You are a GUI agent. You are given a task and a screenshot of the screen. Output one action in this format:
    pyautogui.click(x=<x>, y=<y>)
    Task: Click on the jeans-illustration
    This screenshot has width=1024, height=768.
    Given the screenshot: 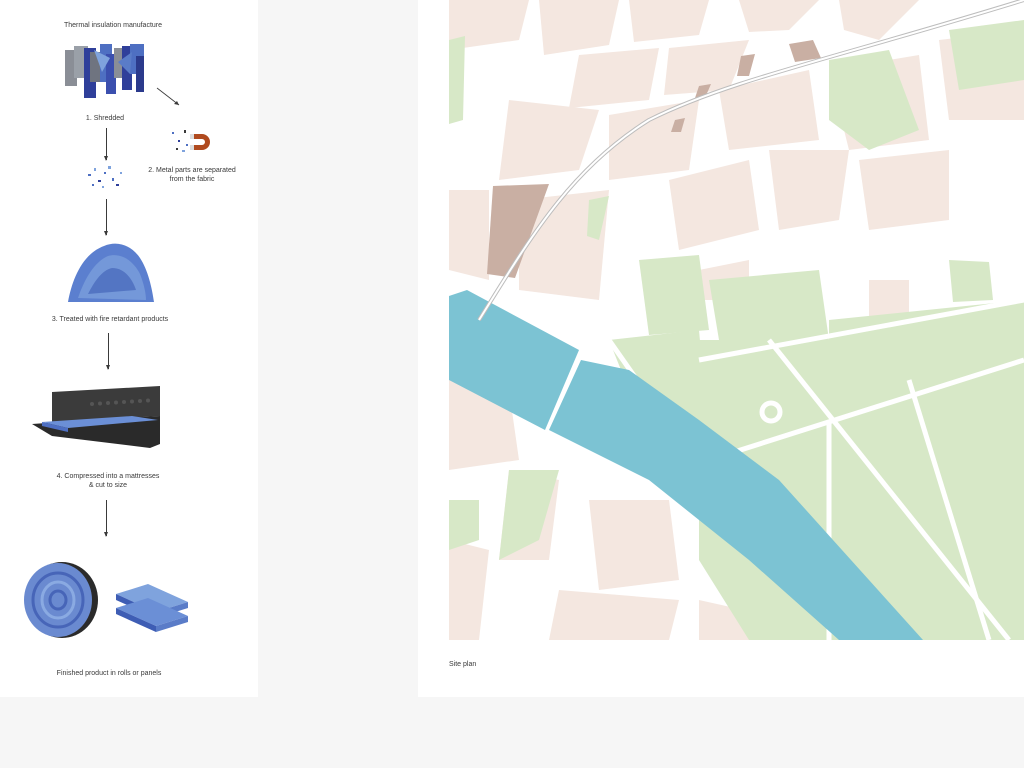 What is the action you would take?
    pyautogui.click(x=104, y=71)
    